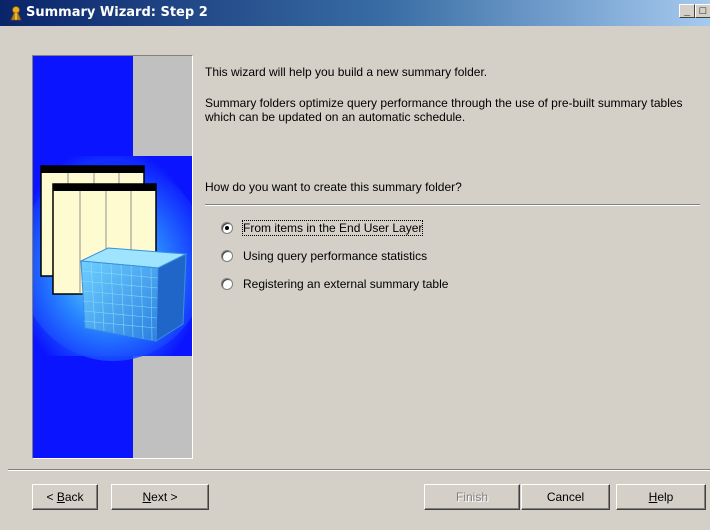 This screenshot has width=710, height=530. What do you see at coordinates (335, 256) in the screenshot?
I see `radio-label: Using query performance statistics` at bounding box center [335, 256].